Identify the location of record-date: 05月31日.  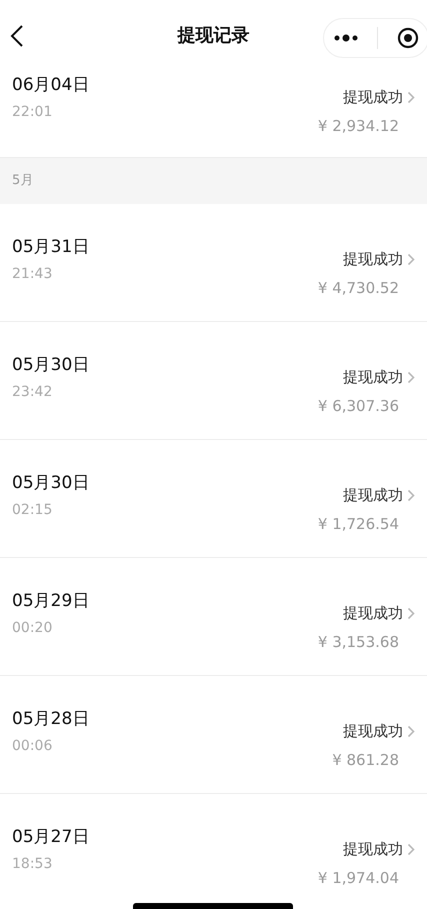
(51, 247).